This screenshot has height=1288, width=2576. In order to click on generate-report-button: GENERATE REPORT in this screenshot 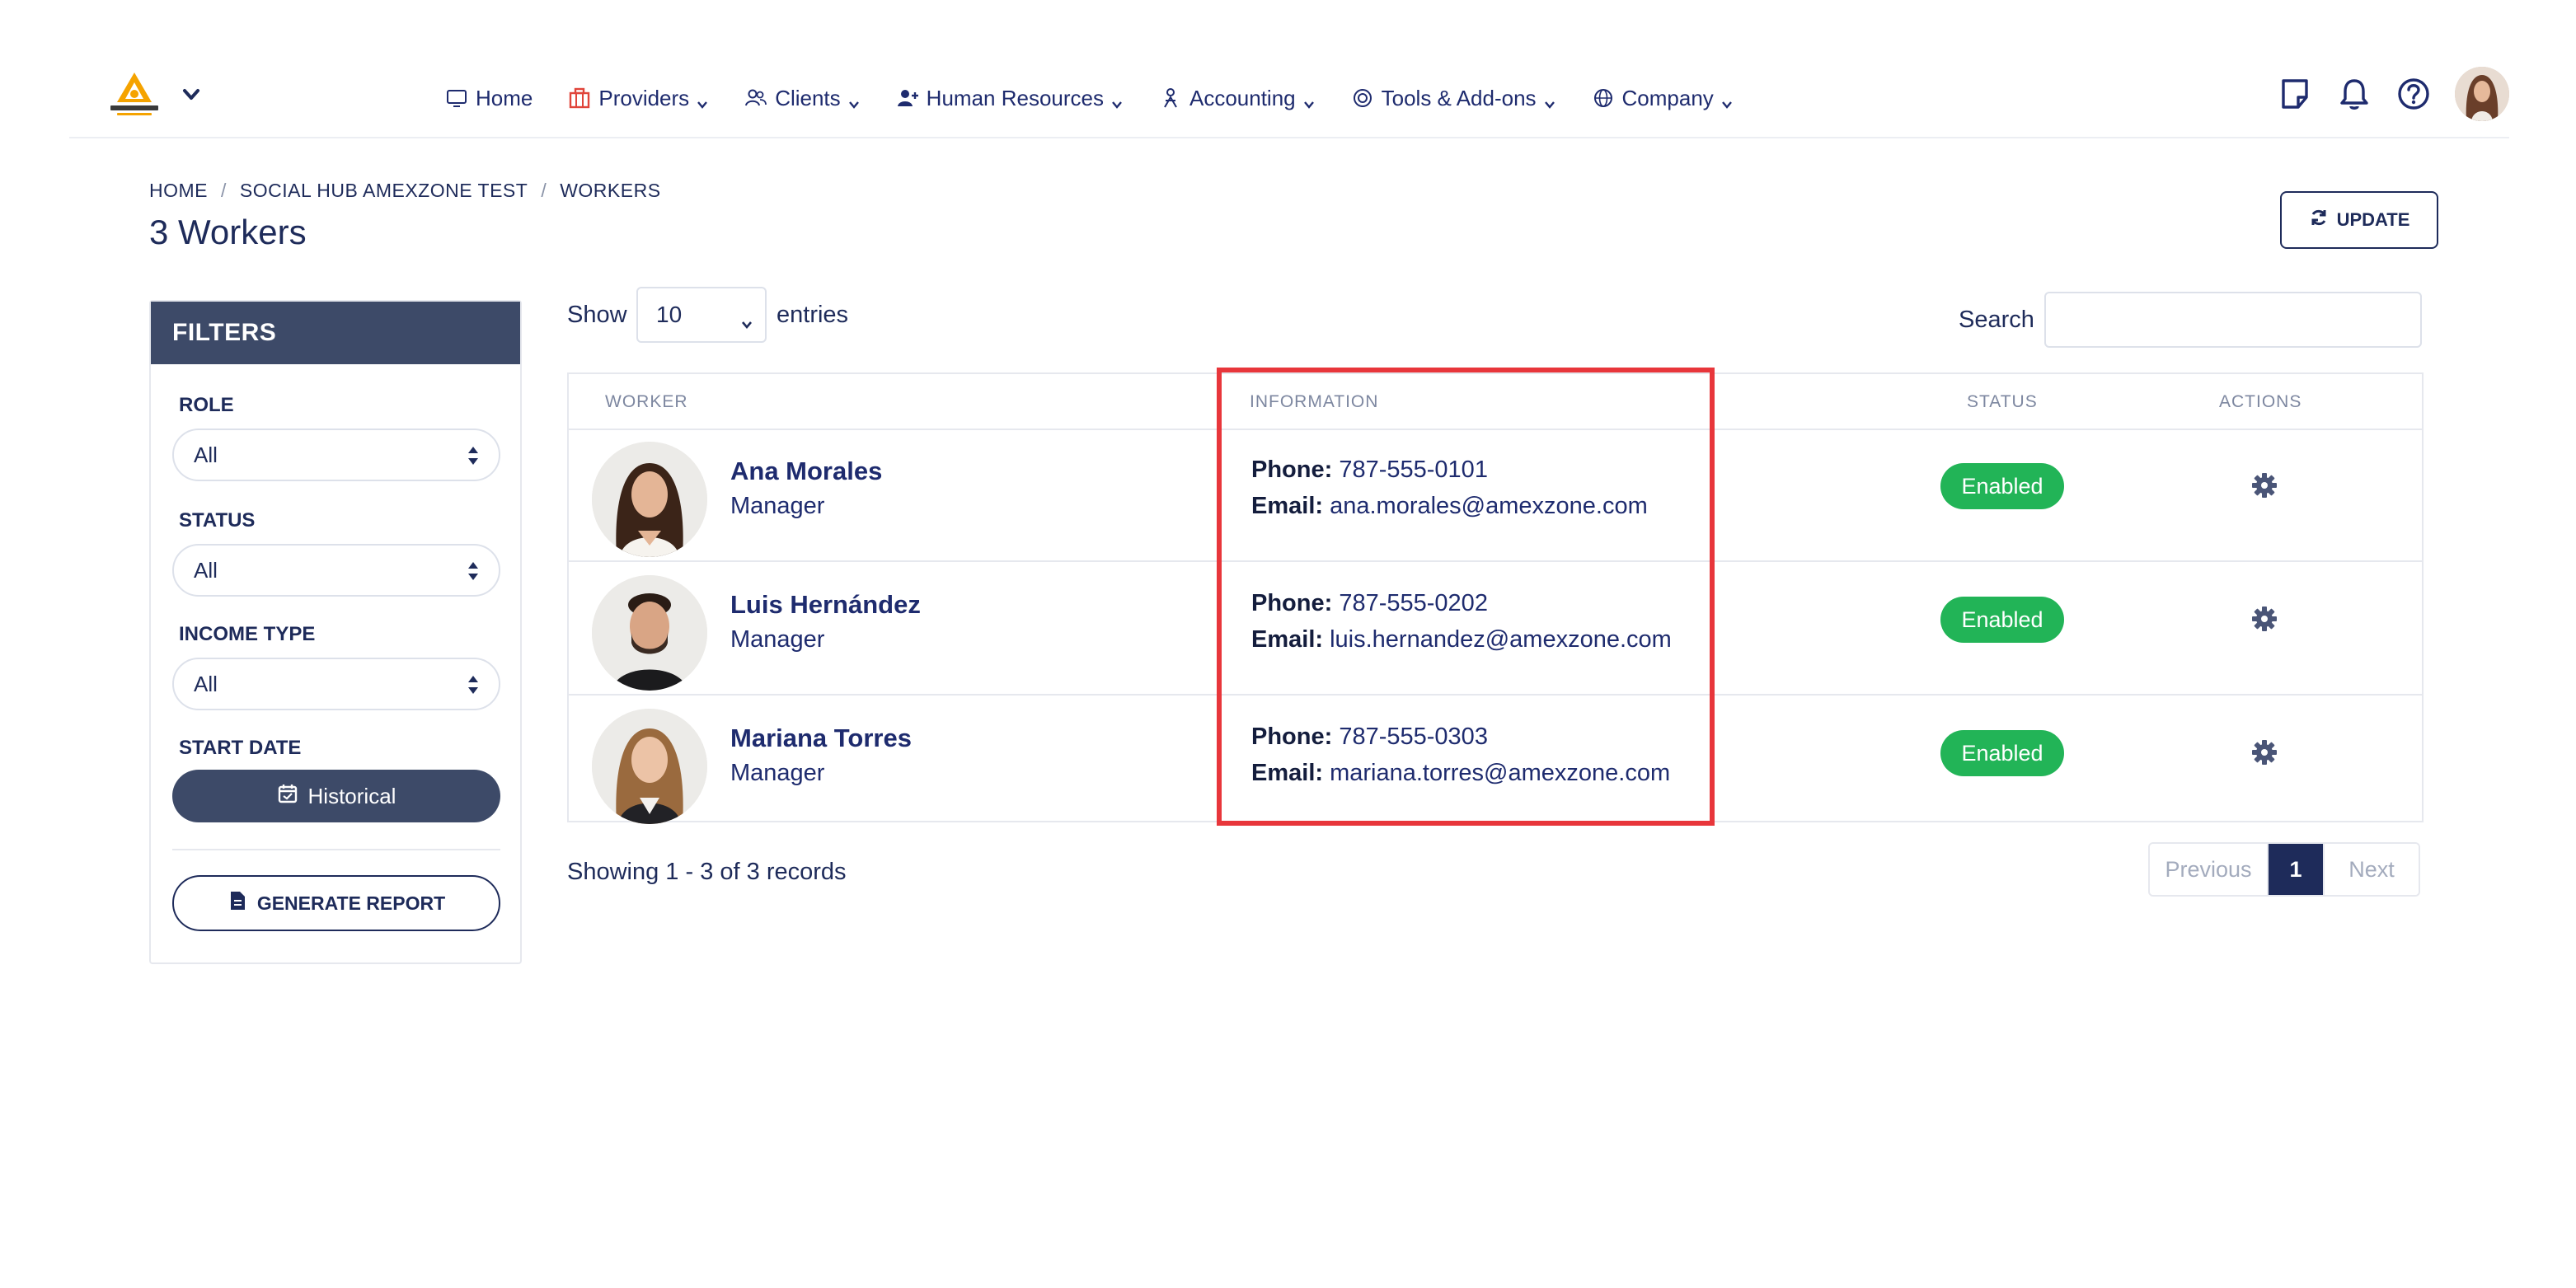, I will do `click(336, 903)`.